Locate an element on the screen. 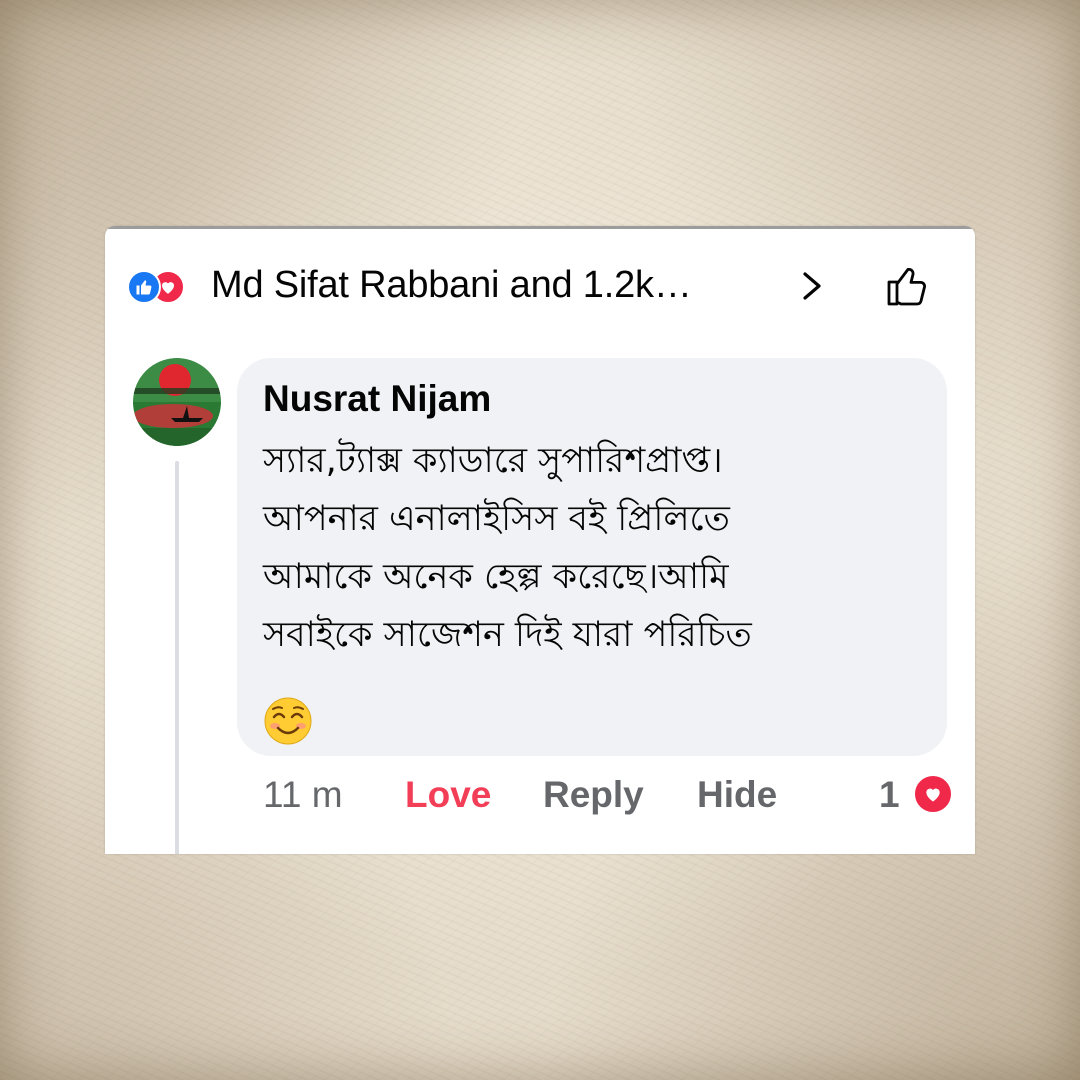  reaction-icons is located at coordinates (166, 287).